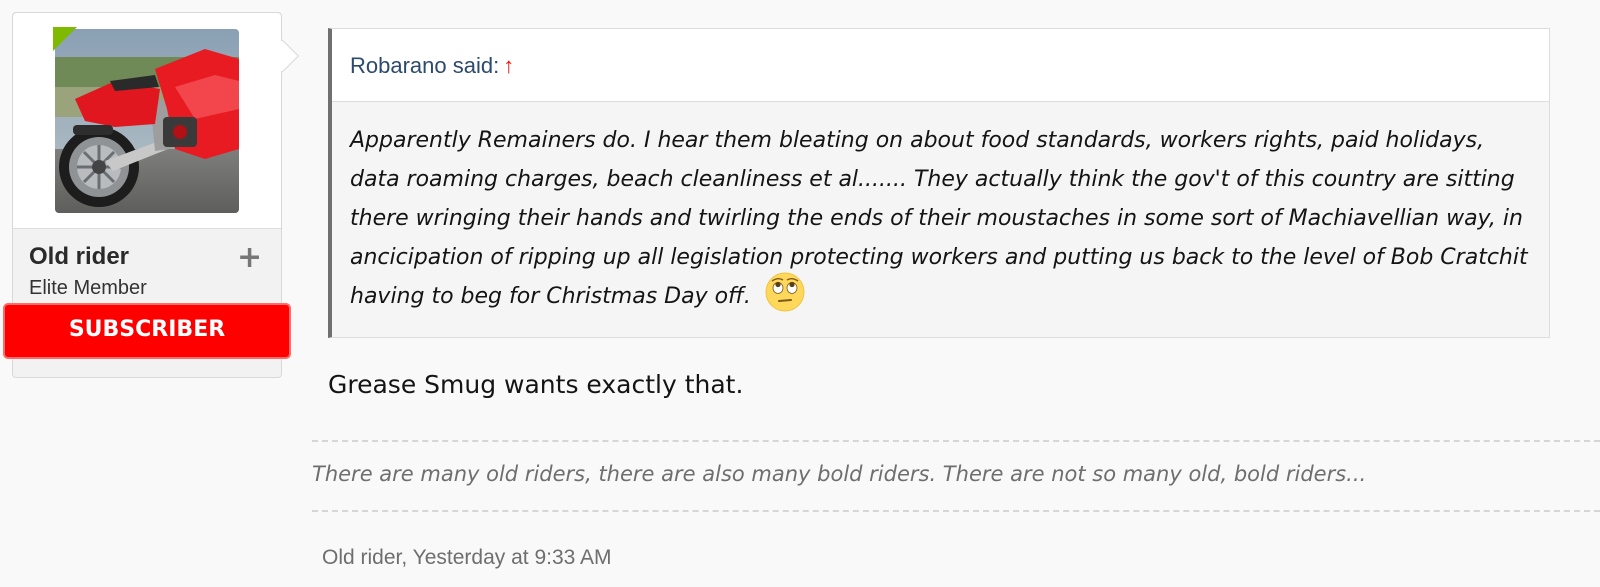 This screenshot has height=587, width=1600. Describe the element at coordinates (79, 257) in the screenshot. I see `username: Old rider` at that location.